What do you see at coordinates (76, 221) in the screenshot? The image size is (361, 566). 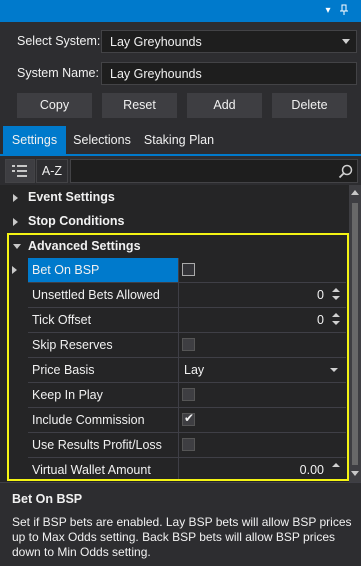 I see `category-label: Stop Conditions` at bounding box center [76, 221].